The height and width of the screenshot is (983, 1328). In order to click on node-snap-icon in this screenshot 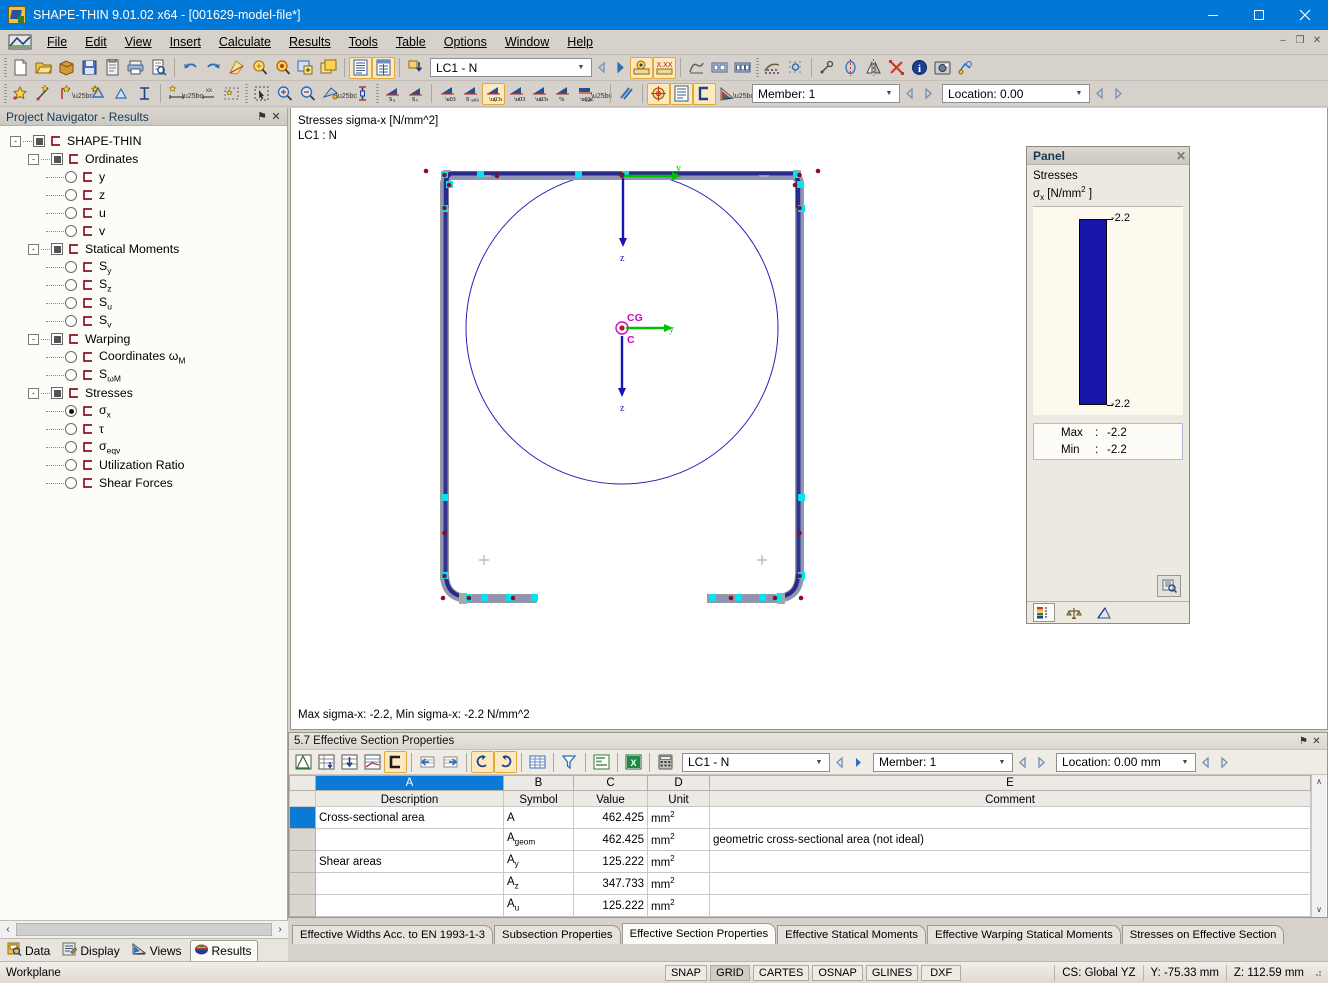, I will do `click(827, 68)`.